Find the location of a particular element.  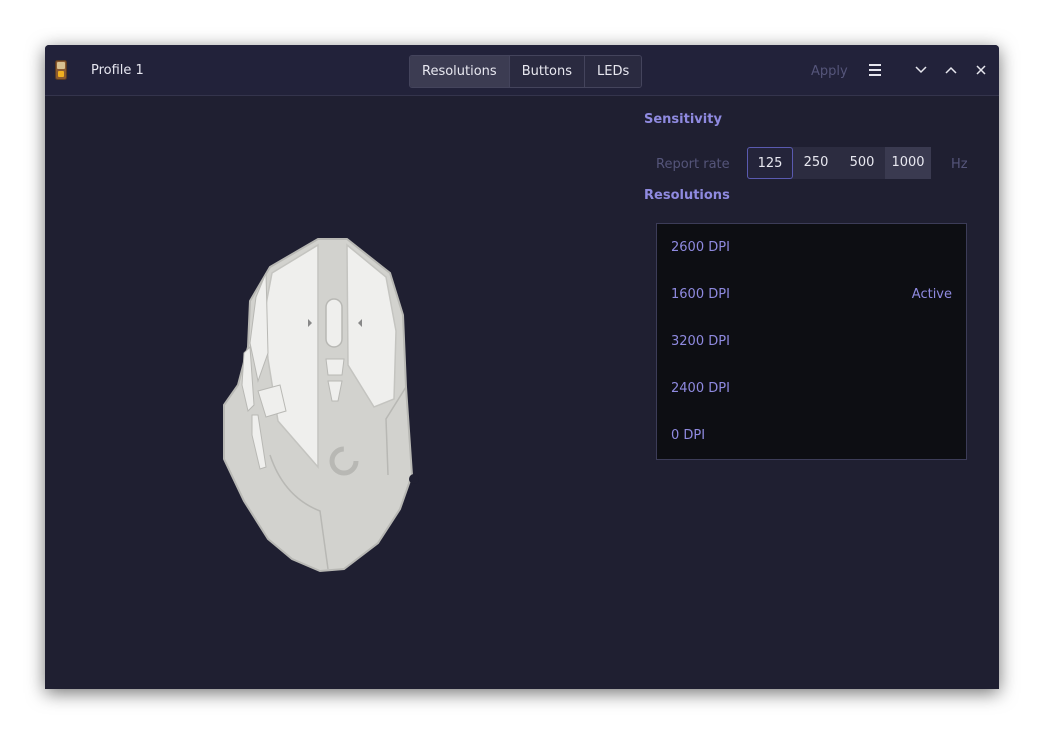

hamburger-menu-icon is located at coordinates (875, 70).